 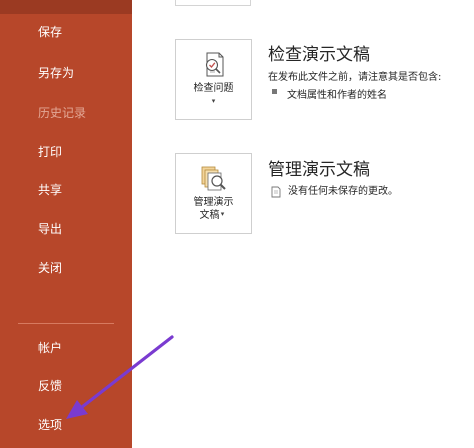 I want to click on inspect-presentation-title: 检查演示文稿, so click(x=319, y=55).